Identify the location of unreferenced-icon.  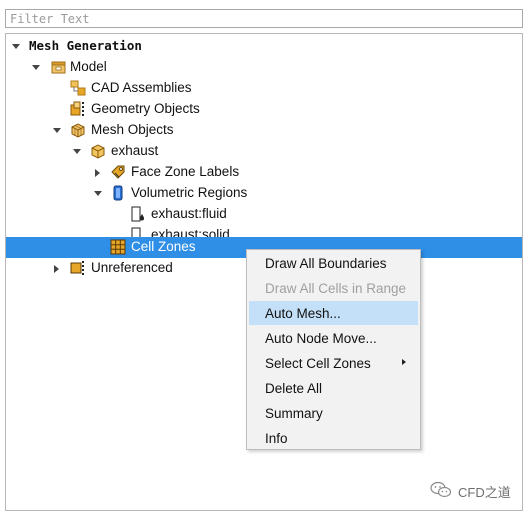
(78, 268).